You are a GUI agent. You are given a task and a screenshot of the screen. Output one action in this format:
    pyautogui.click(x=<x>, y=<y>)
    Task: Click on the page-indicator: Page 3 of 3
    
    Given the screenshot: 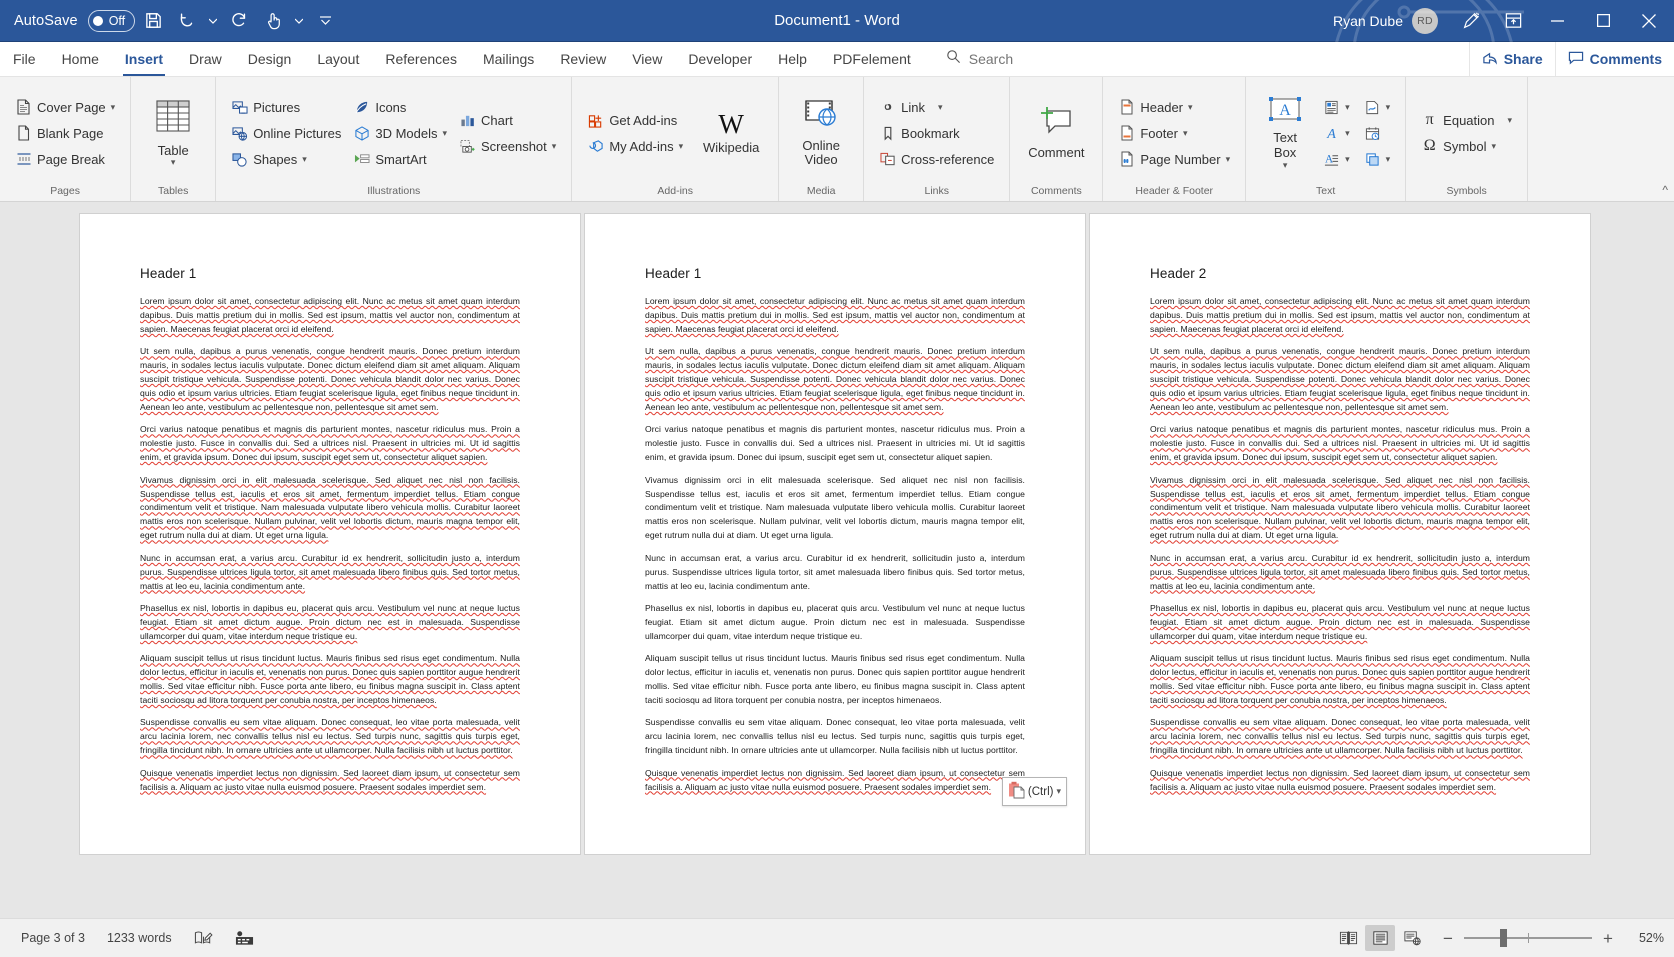 What is the action you would take?
    pyautogui.click(x=53, y=938)
    